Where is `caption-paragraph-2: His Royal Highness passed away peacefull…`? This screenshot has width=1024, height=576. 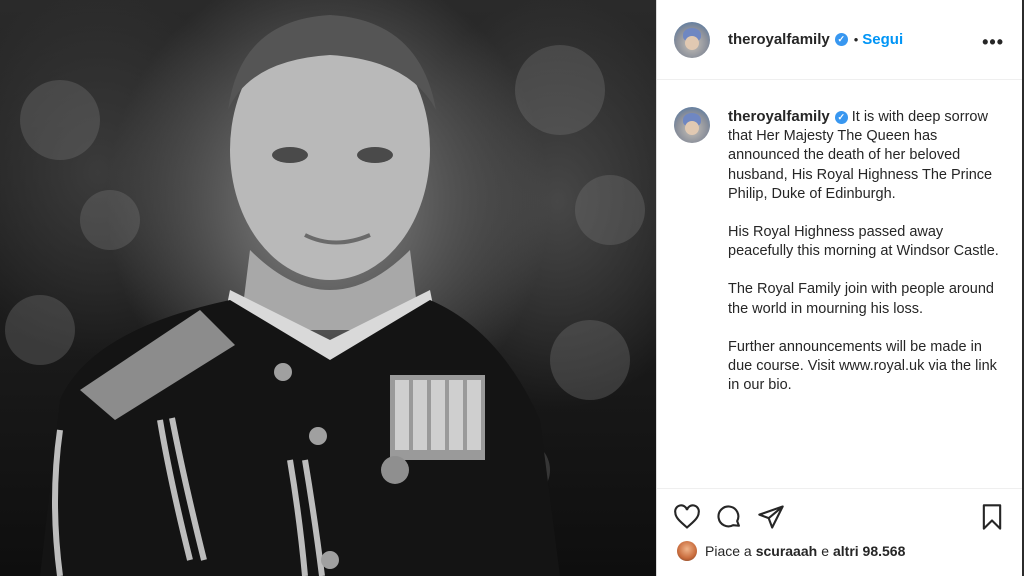
caption-paragraph-2: His Royal Highness passed away peacefull… is located at coordinates (863, 242).